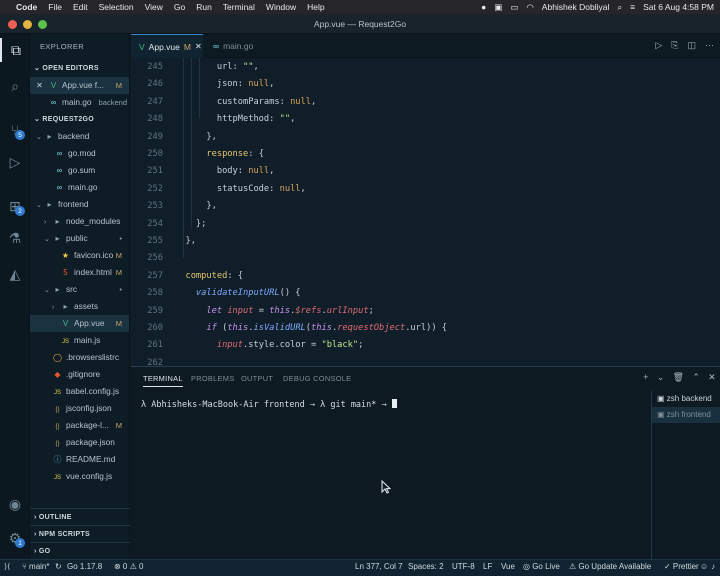  I want to click on tree-file: {} package-l... M, so click(79, 425).